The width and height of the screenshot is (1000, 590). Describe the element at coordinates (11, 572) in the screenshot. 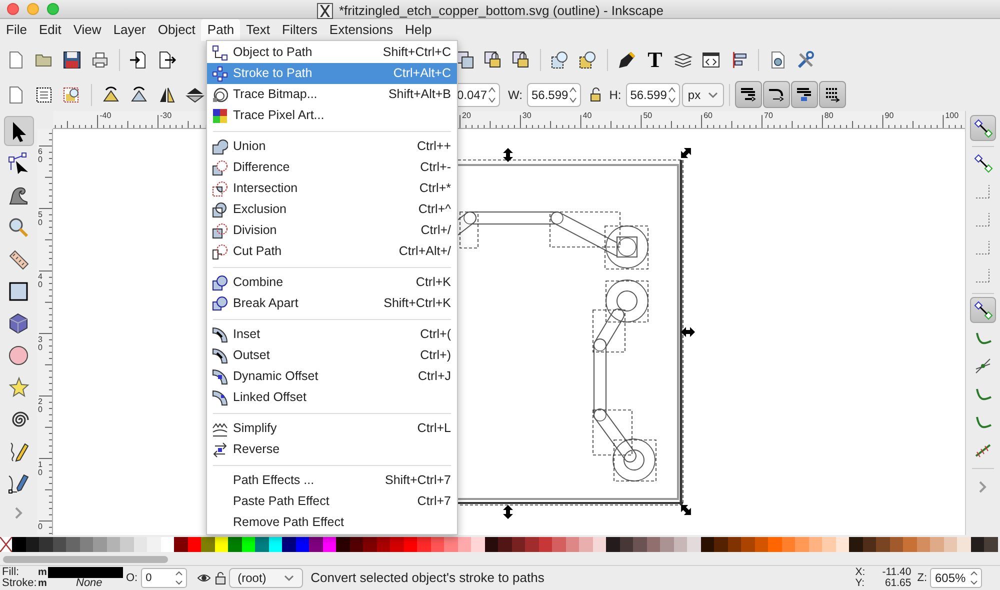

I see `fill-label: Fill:` at that location.